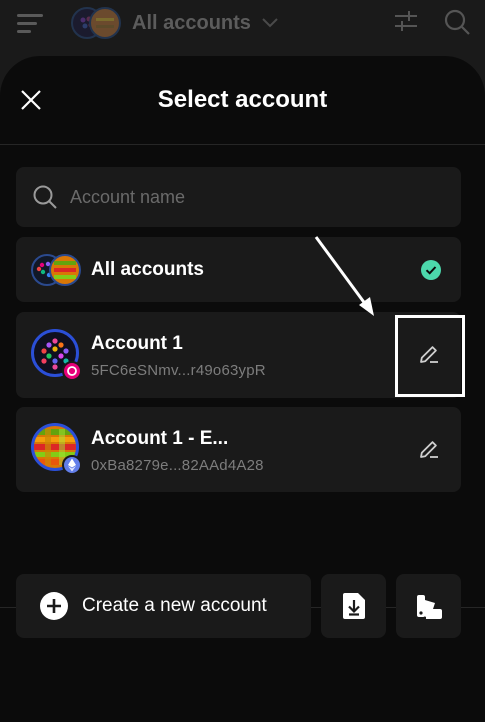 This screenshot has height=722, width=485. I want to click on plus-circle-icon, so click(54, 606).